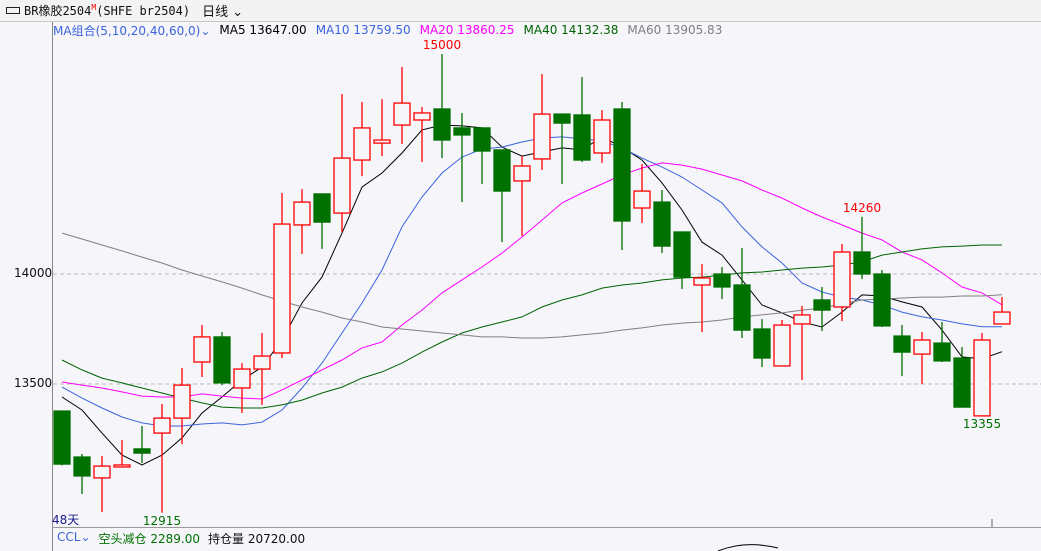 The image size is (1041, 551). What do you see at coordinates (66, 520) in the screenshot?
I see `days-count: 48天` at bounding box center [66, 520].